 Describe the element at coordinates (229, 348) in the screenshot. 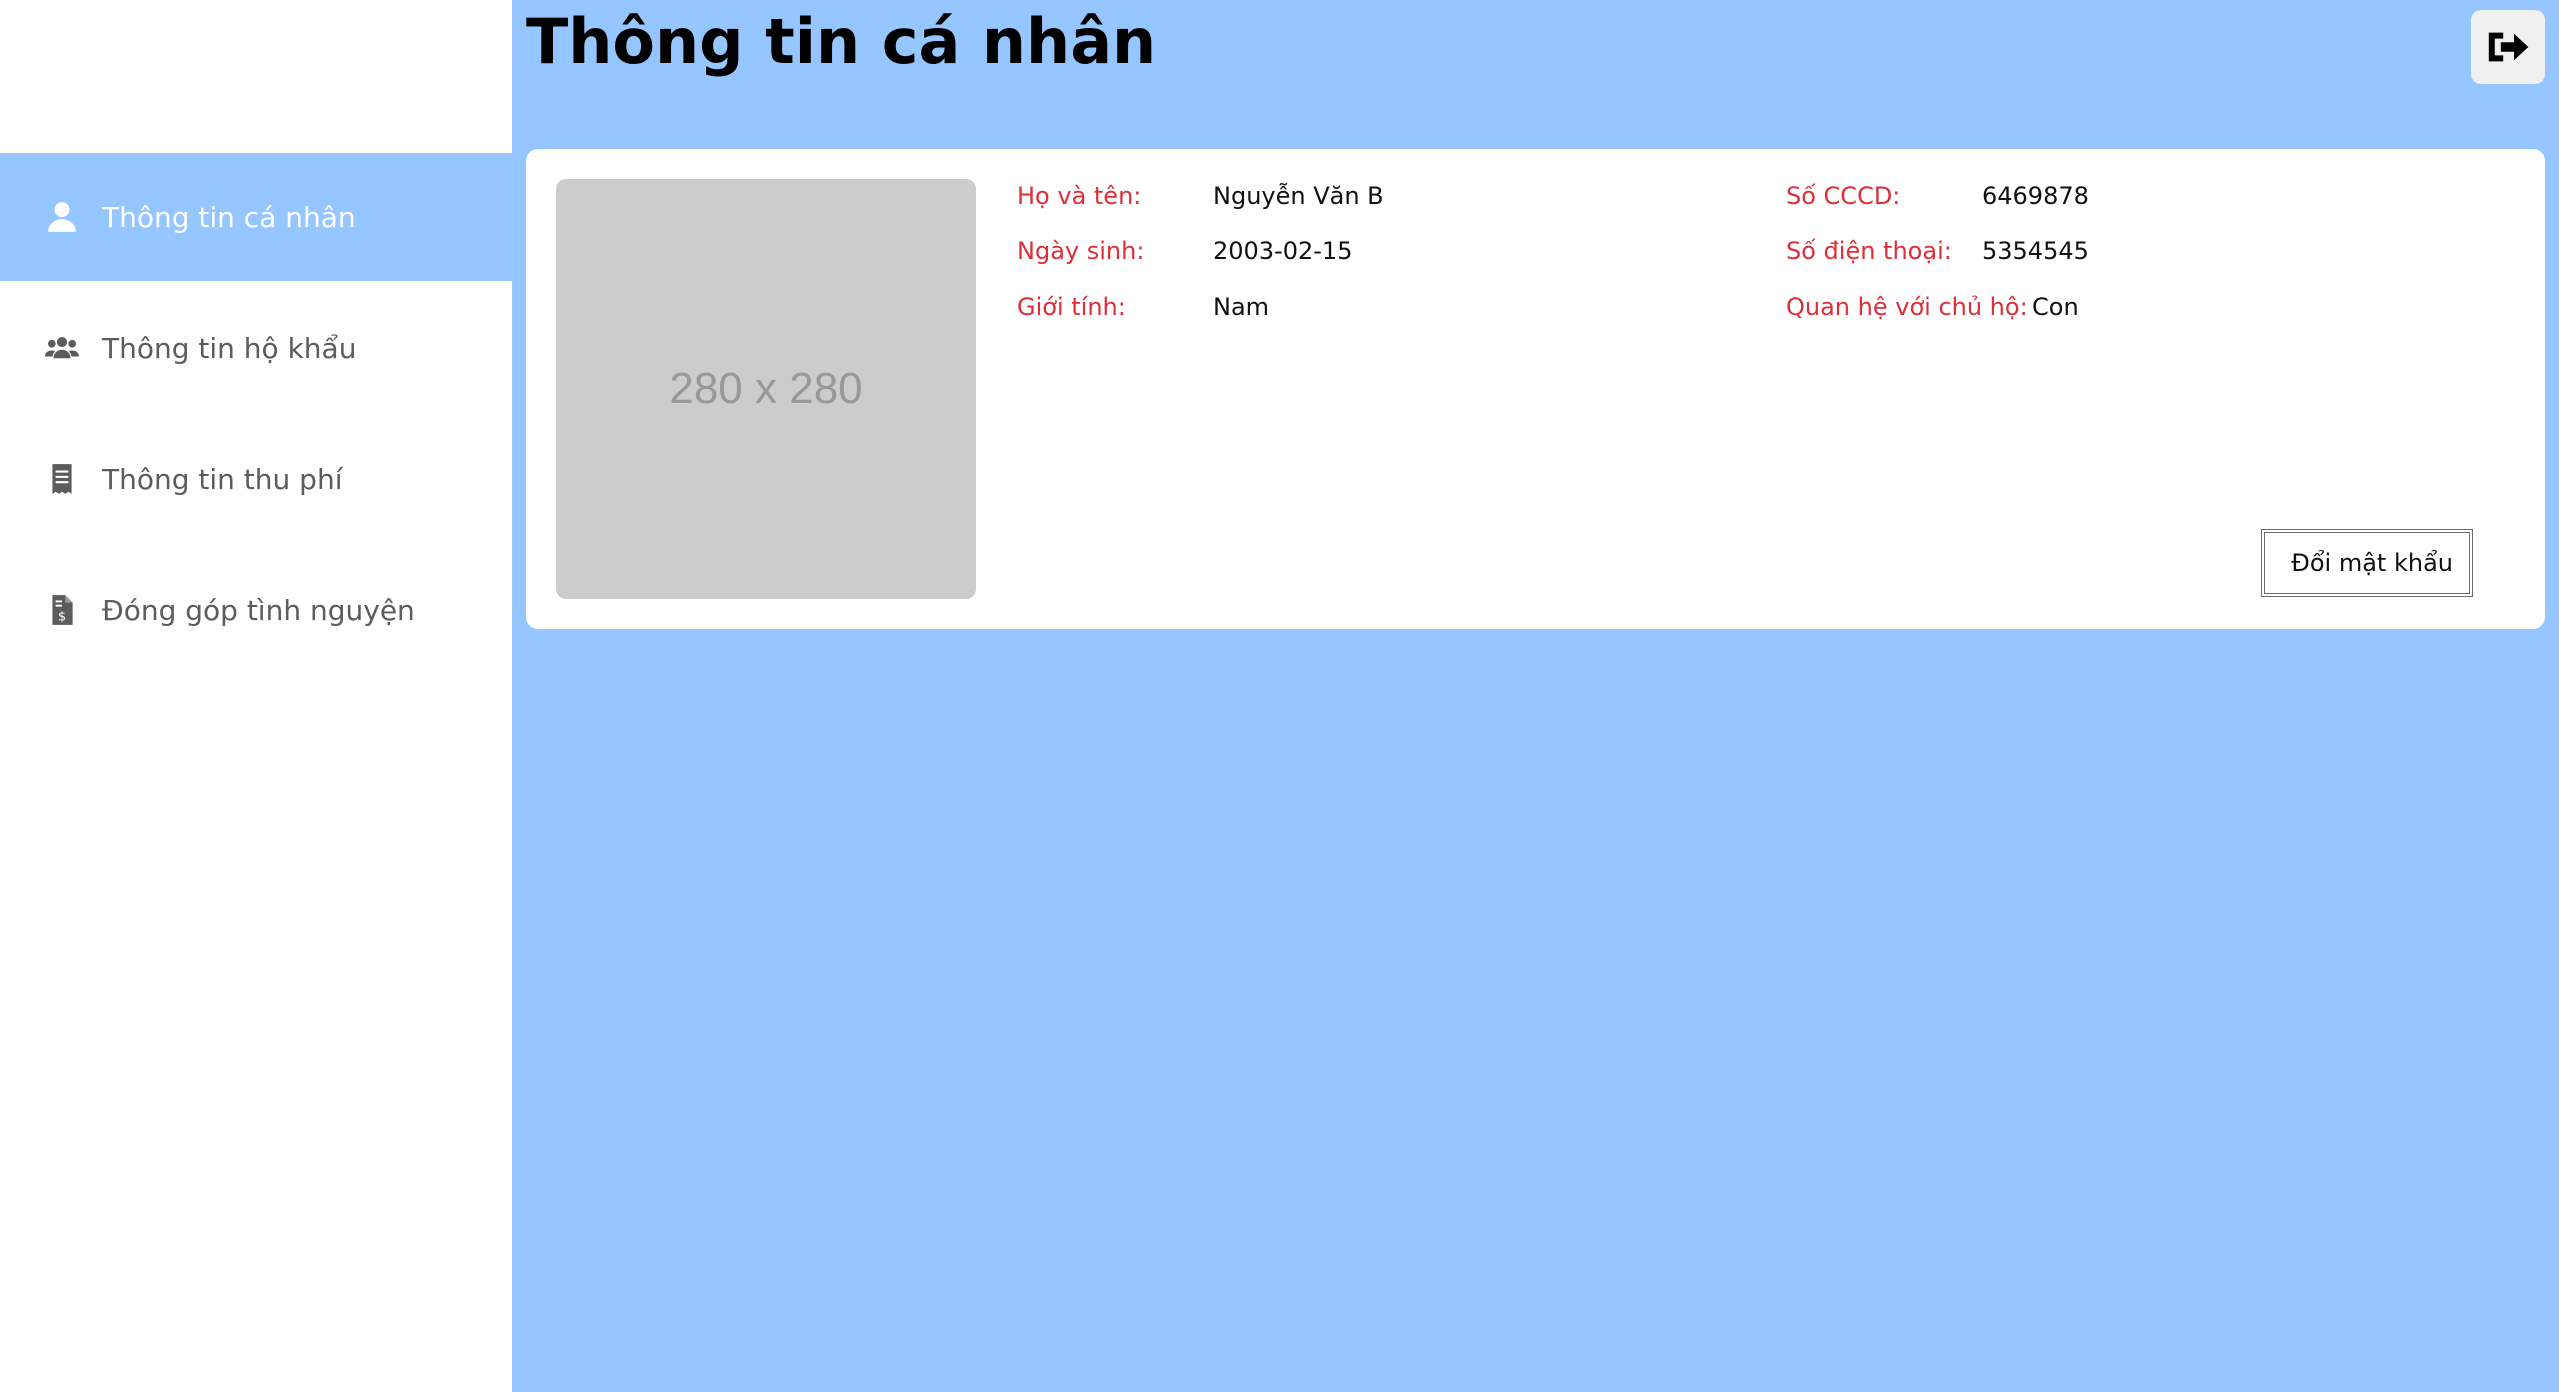

I see `sidebar-item-label: Thông tin hộ khẩu` at that location.